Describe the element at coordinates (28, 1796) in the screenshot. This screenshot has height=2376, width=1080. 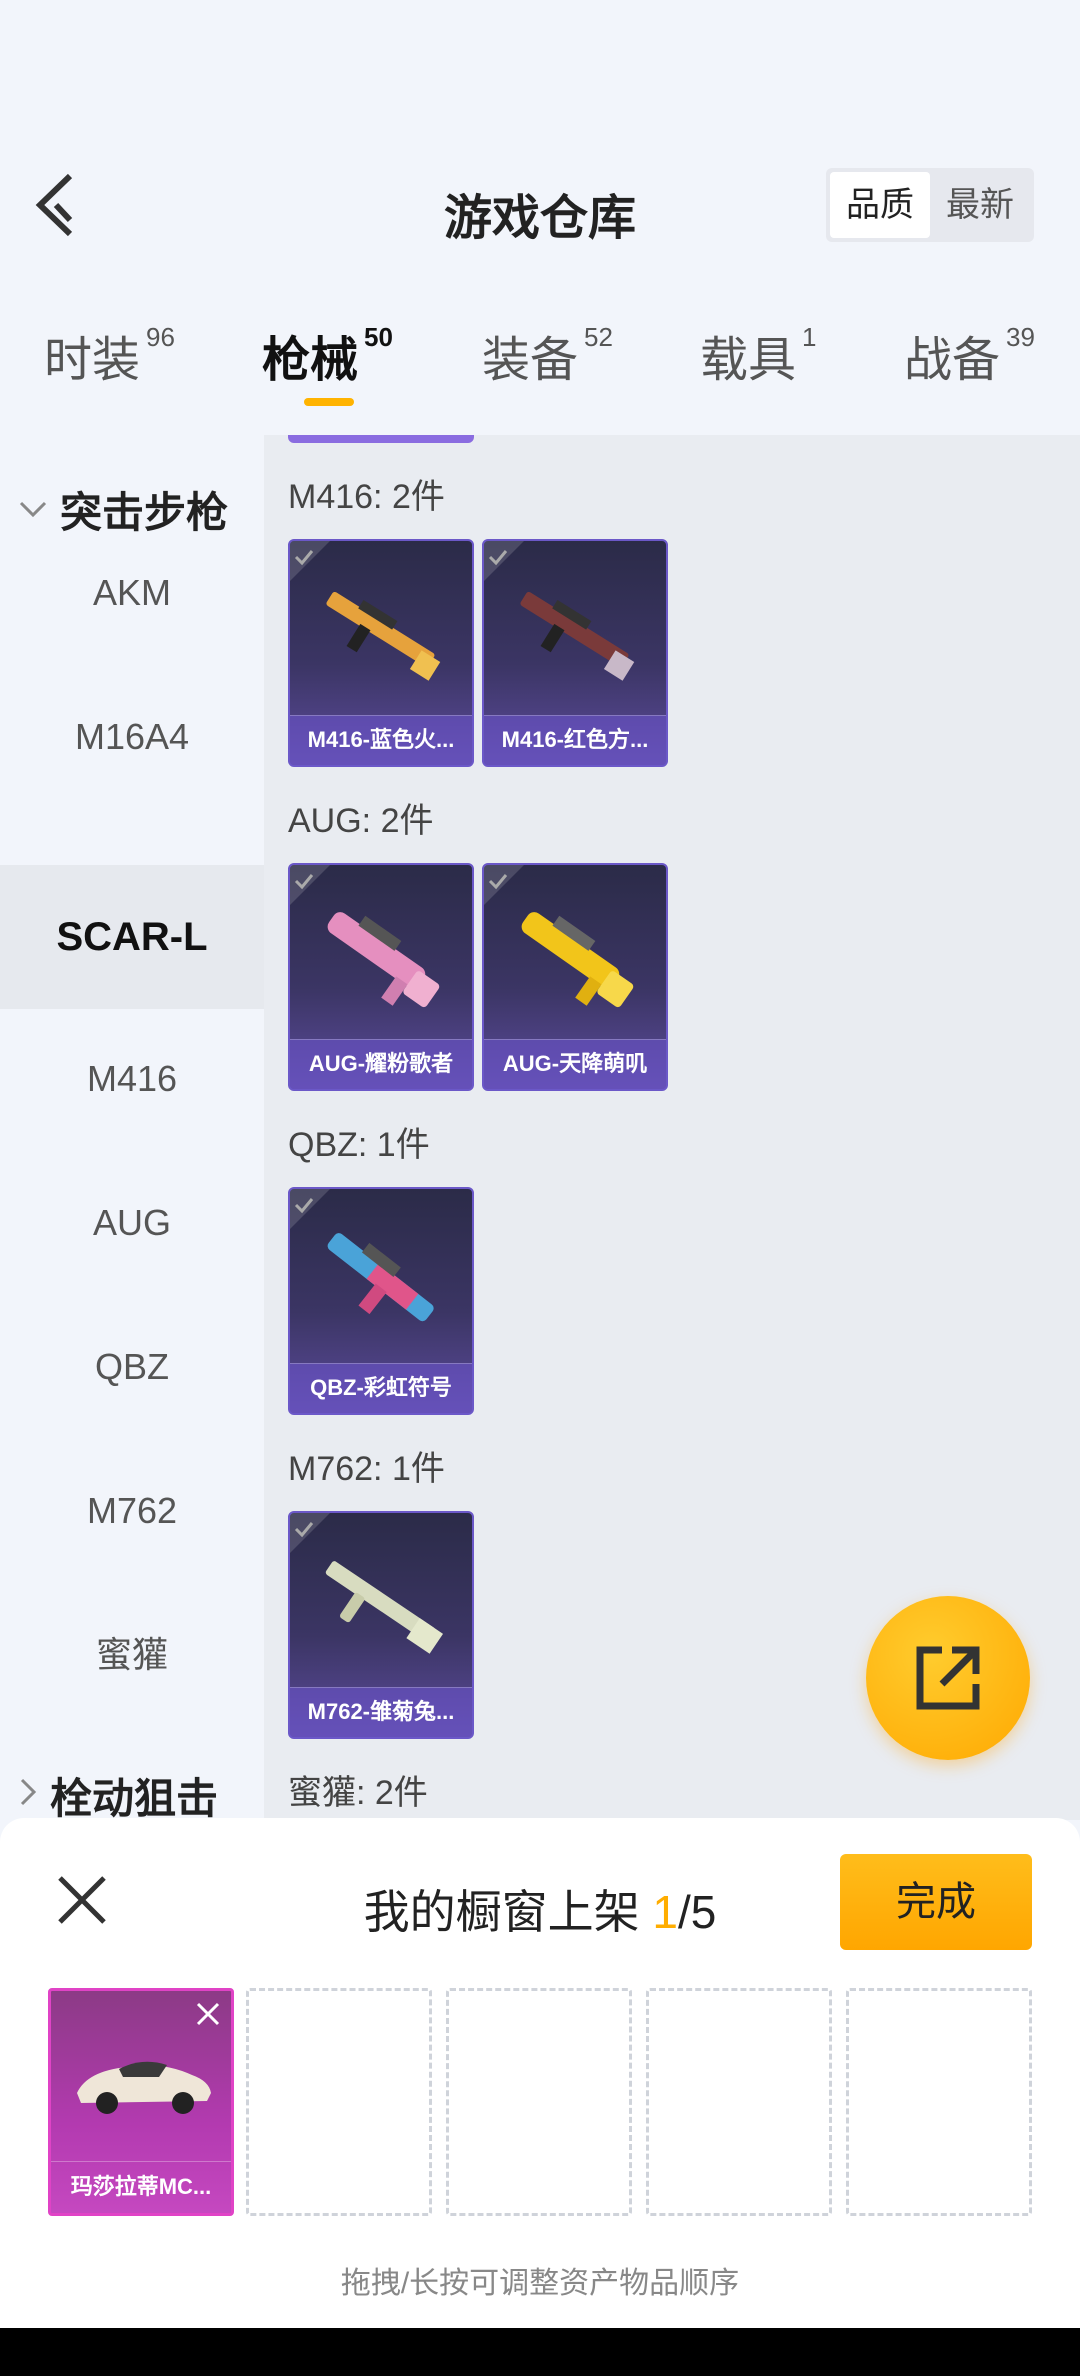
I see `chevron-right-icon` at that location.